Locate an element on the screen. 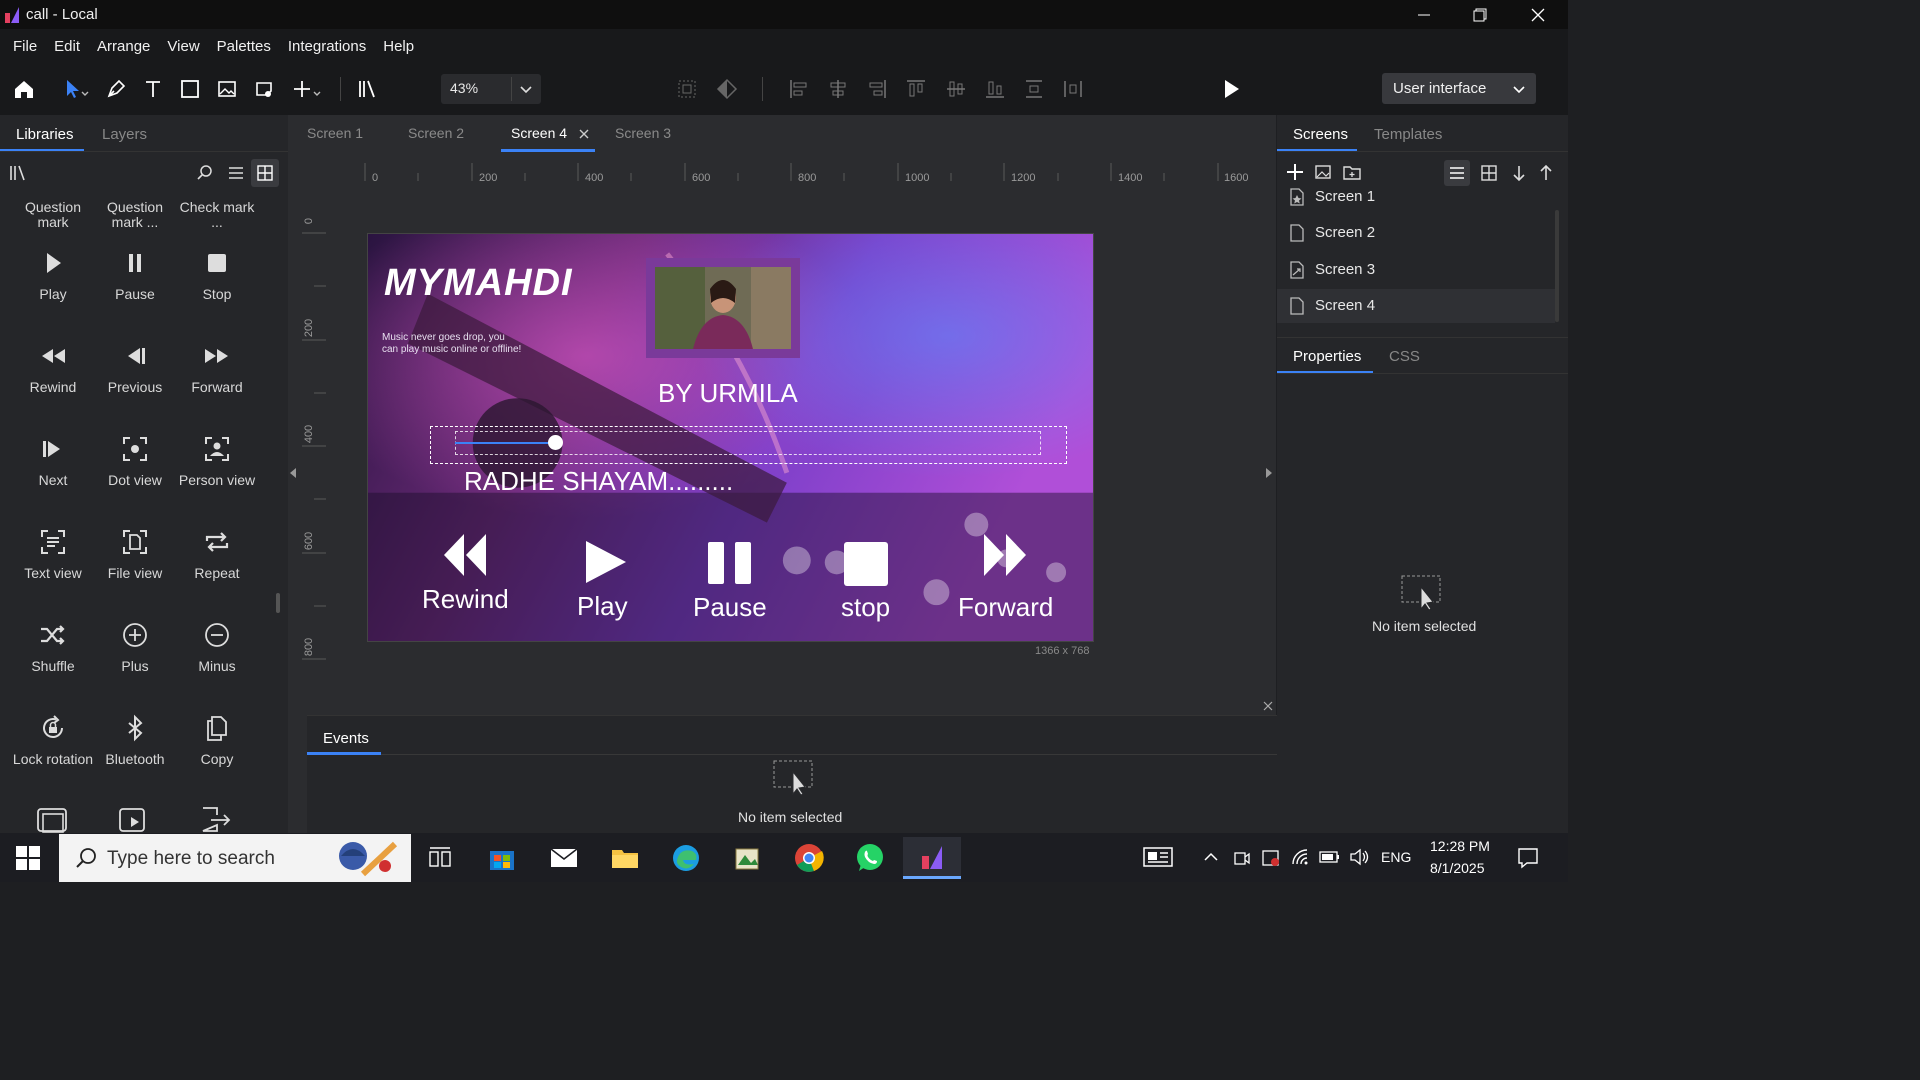 This screenshot has width=1920, height=1080. add-screen-icon is located at coordinates (1295, 172).